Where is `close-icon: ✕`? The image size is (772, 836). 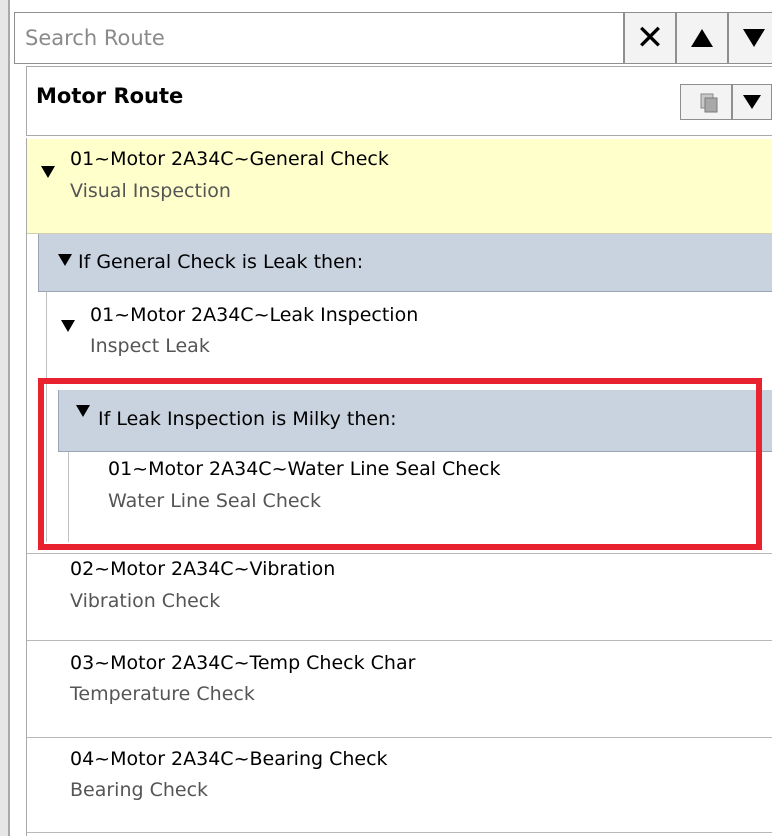 close-icon: ✕ is located at coordinates (650, 38).